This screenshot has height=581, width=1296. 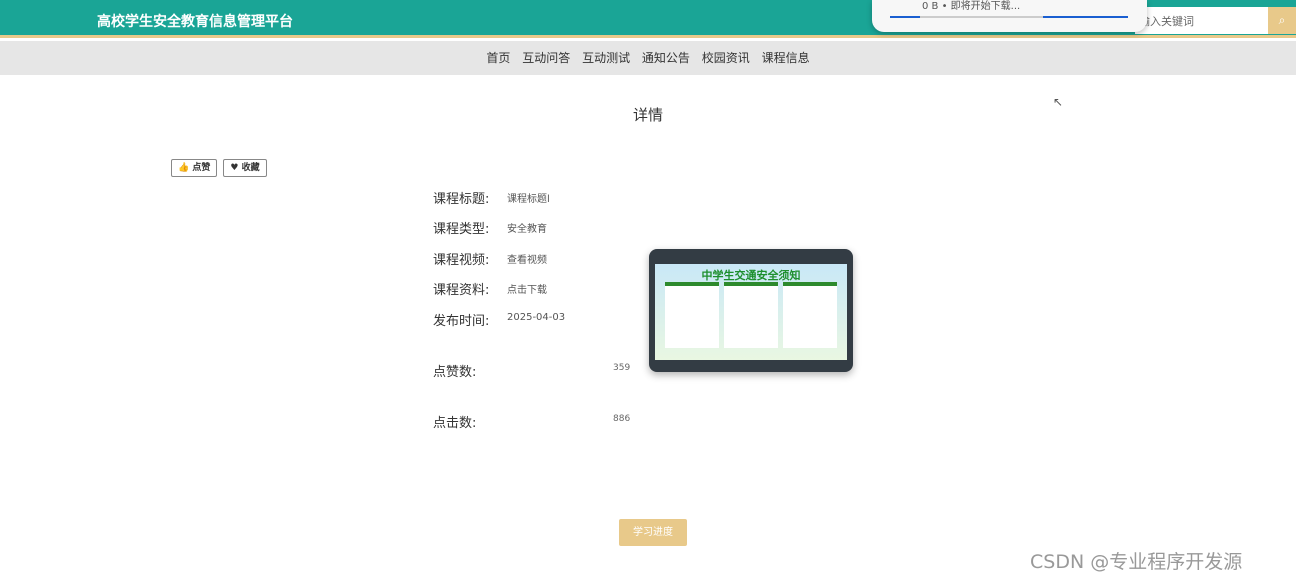 I want to click on thumbs-up-icon: 👍, so click(x=184, y=168).